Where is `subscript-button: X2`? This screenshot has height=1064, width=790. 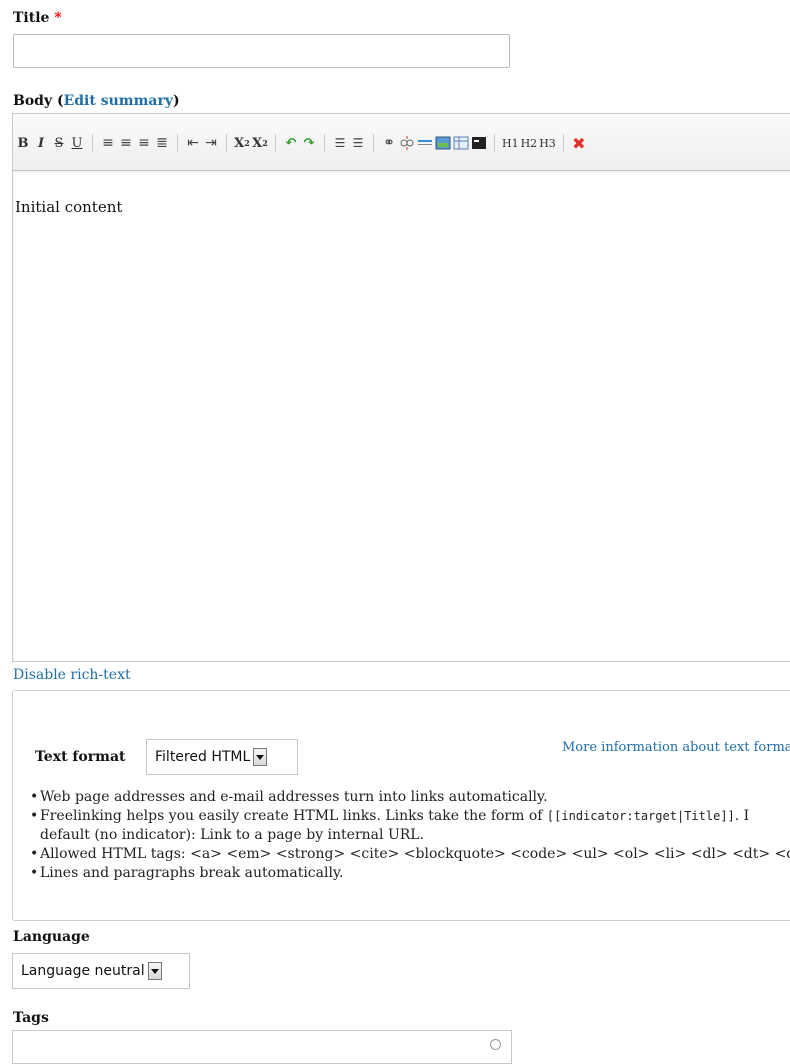
subscript-button: X2 is located at coordinates (242, 143).